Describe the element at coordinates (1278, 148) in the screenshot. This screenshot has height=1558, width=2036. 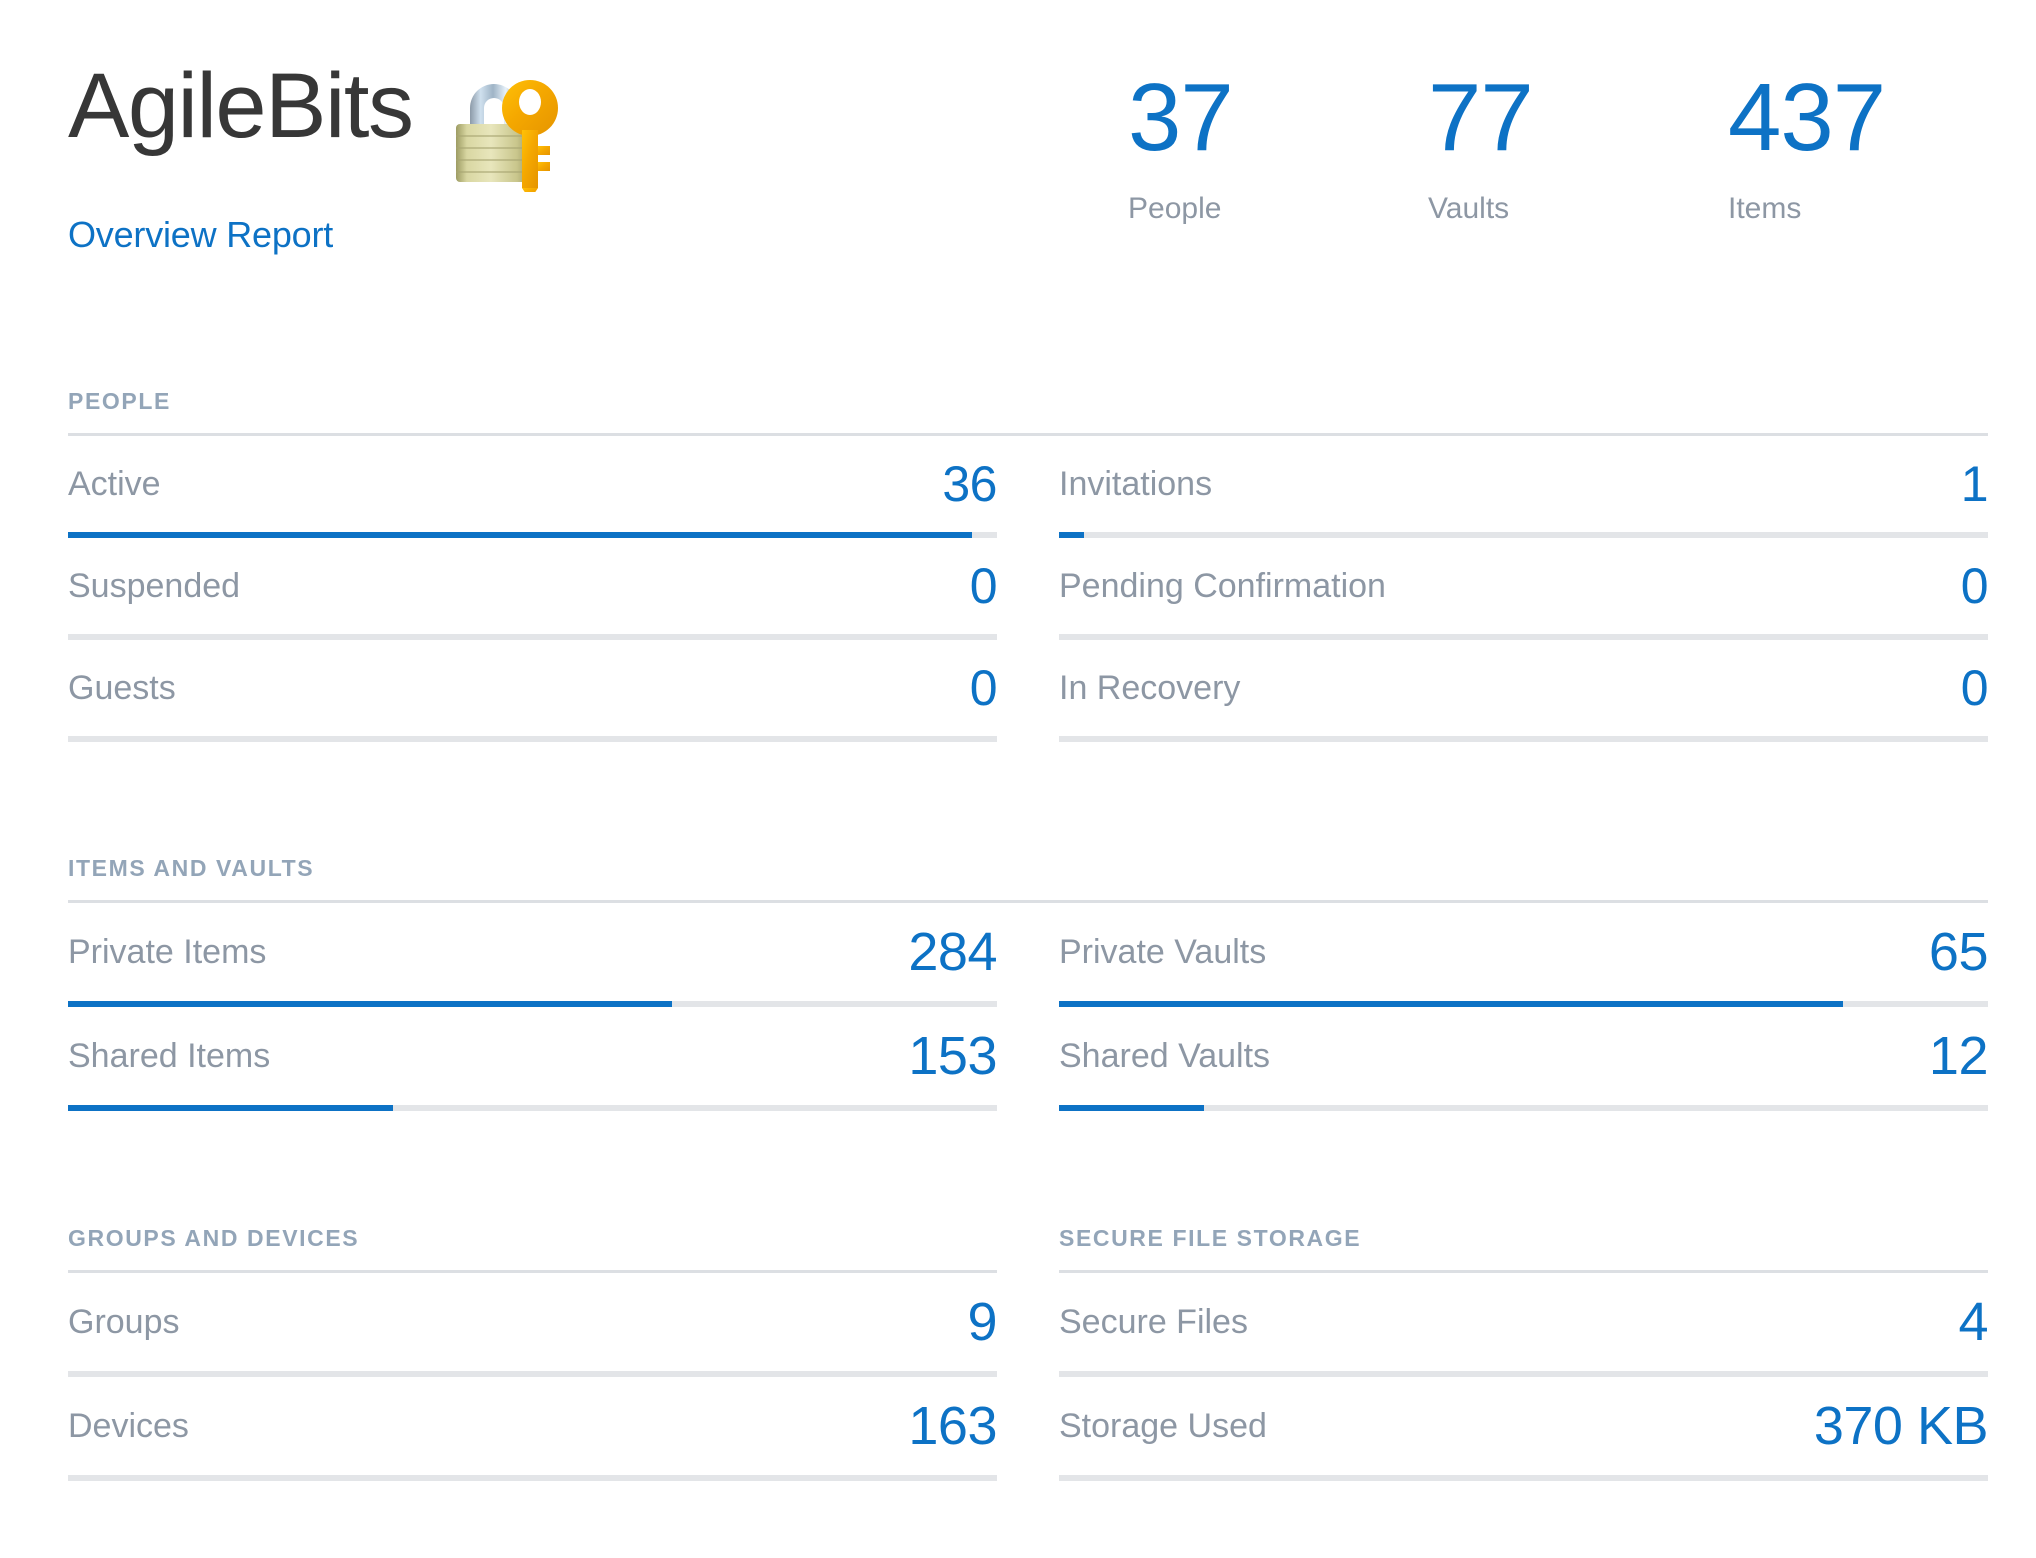
I see `kpi-people: 37 People` at that location.